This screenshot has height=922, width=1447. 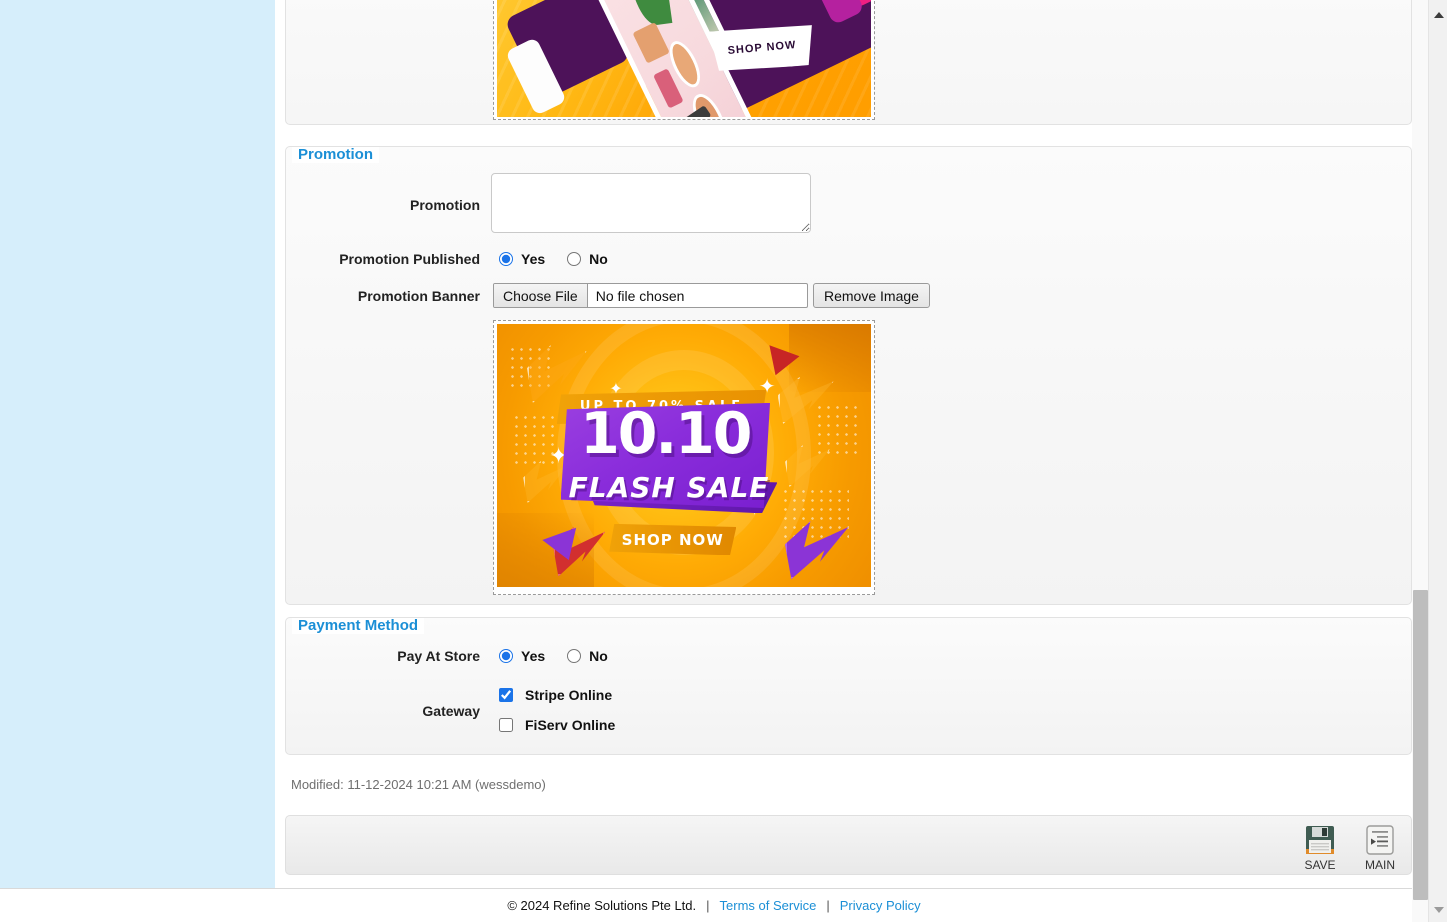 What do you see at coordinates (673, 539) in the screenshot?
I see `flash-sale-cta: SHOP NOW` at bounding box center [673, 539].